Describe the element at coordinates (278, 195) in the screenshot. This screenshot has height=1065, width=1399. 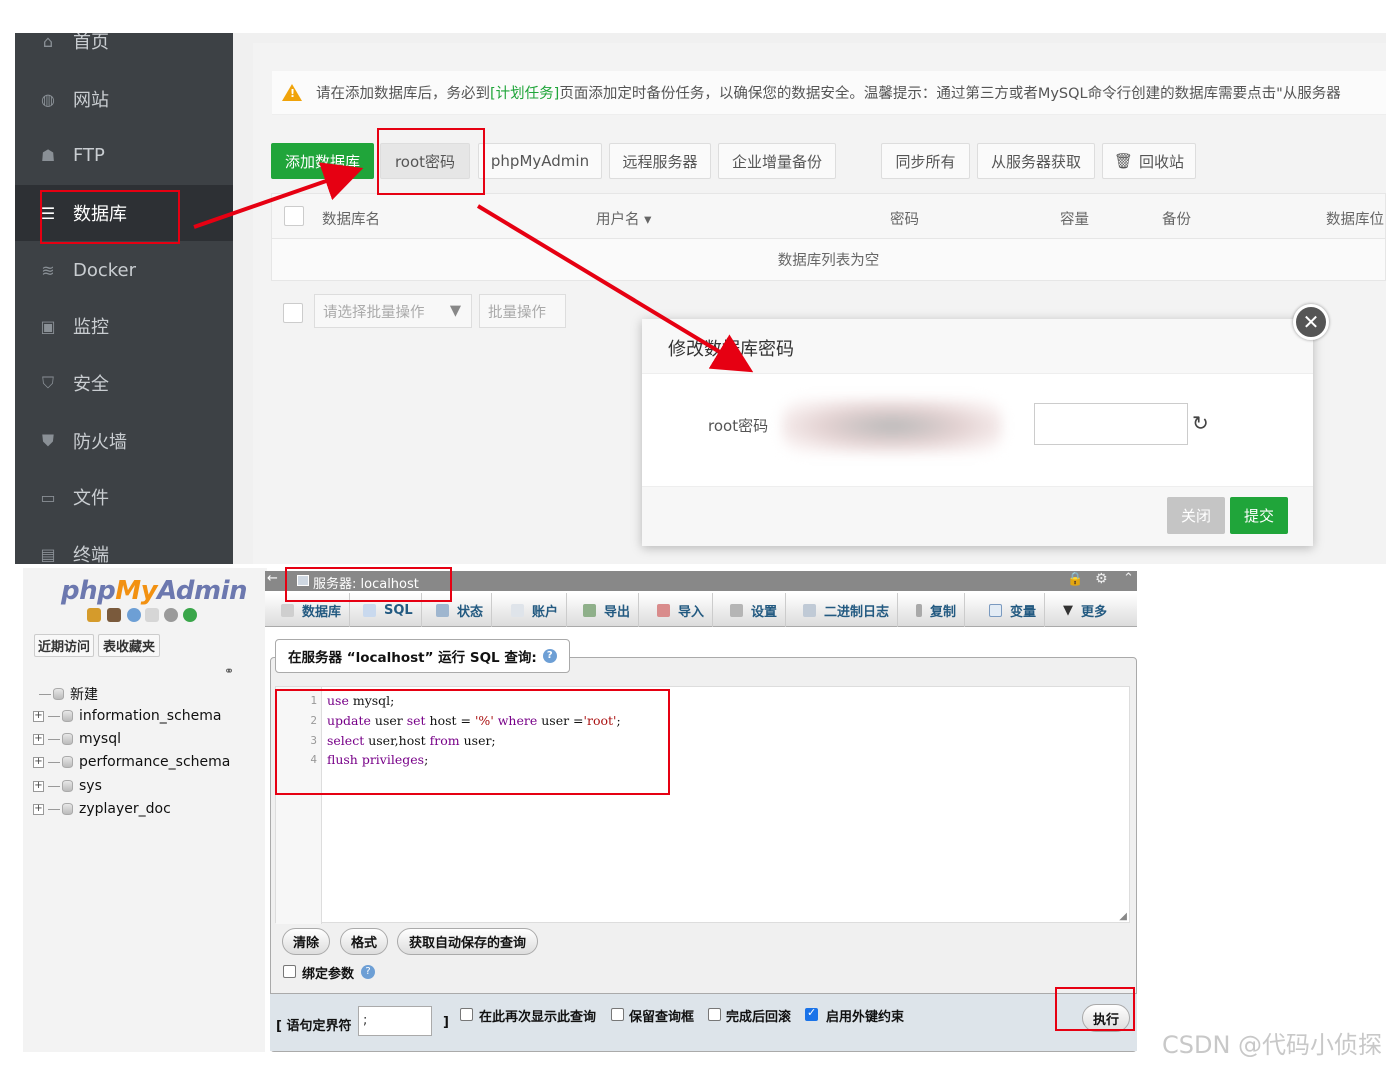
I see `arrow-to-root-password` at that location.